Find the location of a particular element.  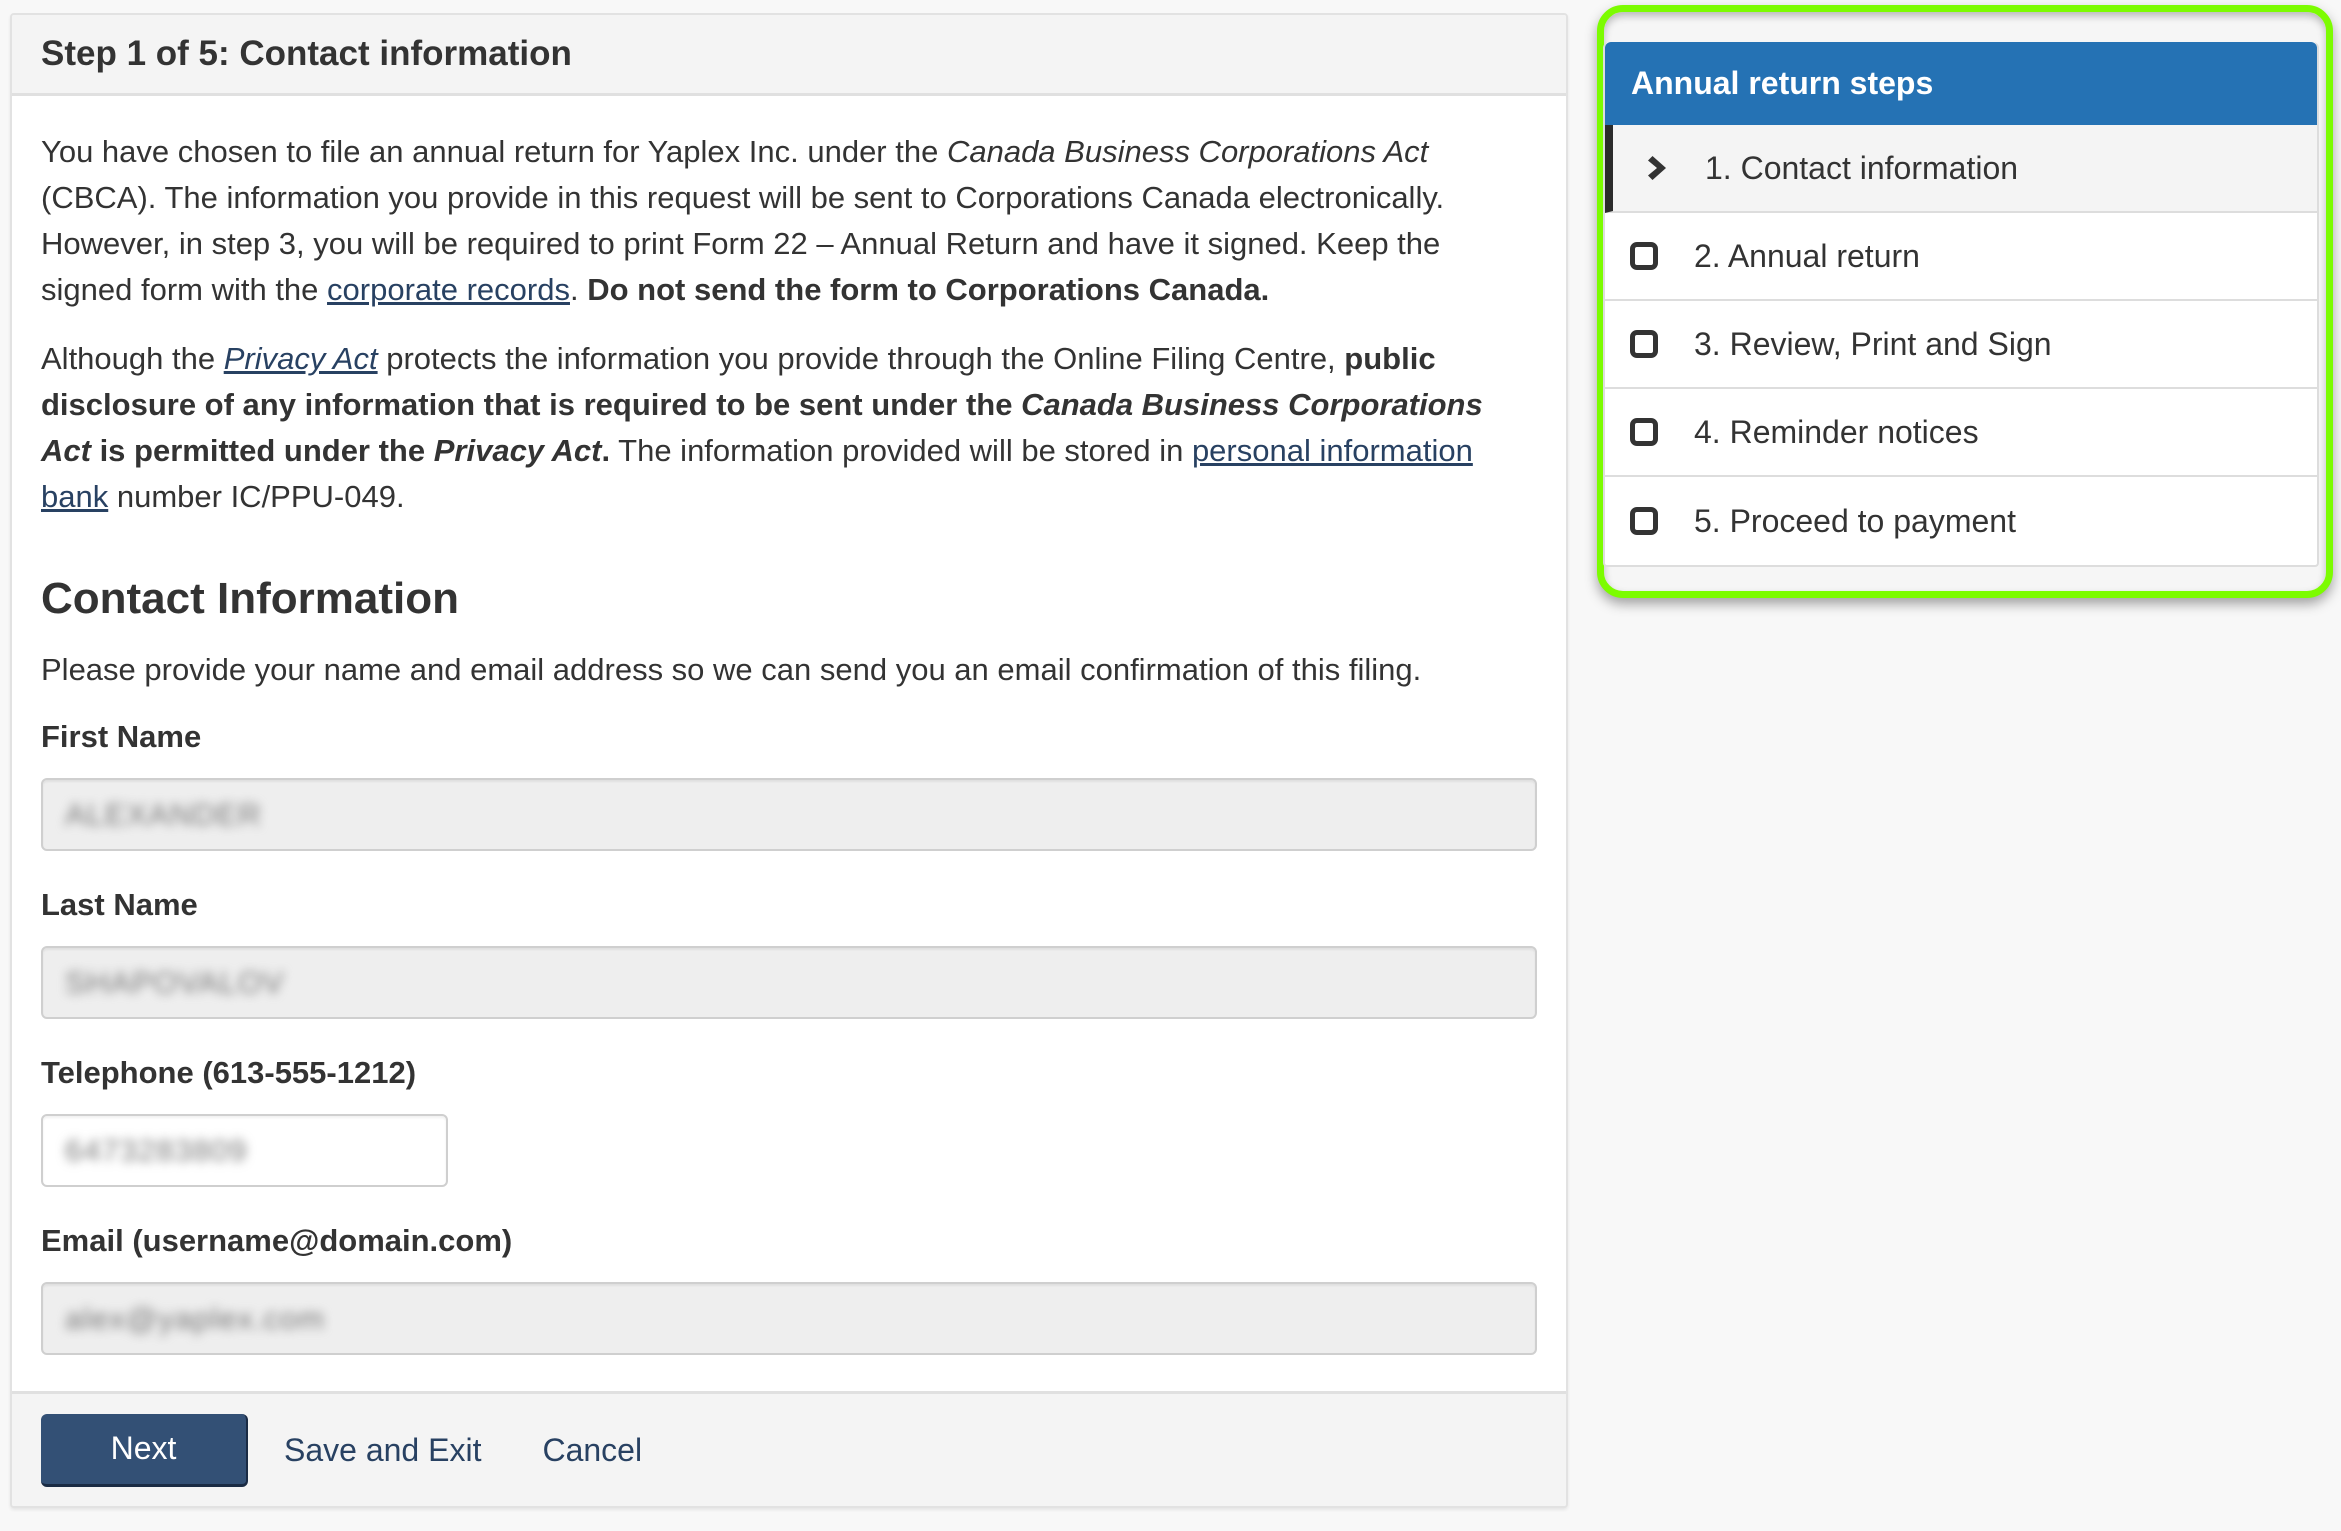

privacy-act-link: Privacy Act is located at coordinates (301, 358).